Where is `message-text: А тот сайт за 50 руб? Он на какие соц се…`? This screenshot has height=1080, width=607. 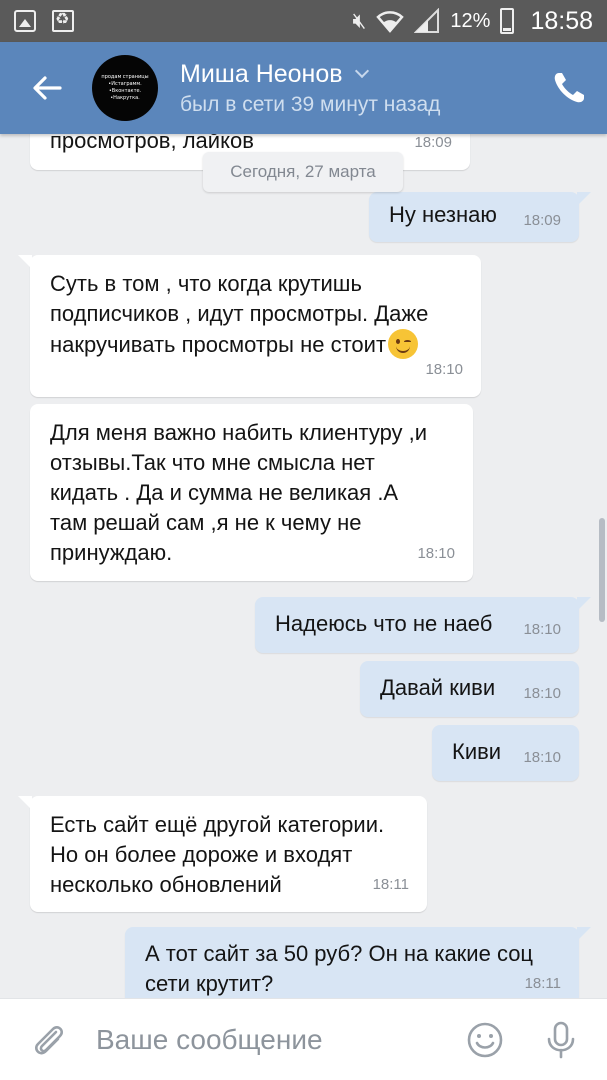
message-text: А тот сайт за 50 руб? Он на какие соц се… is located at coordinates (339, 968).